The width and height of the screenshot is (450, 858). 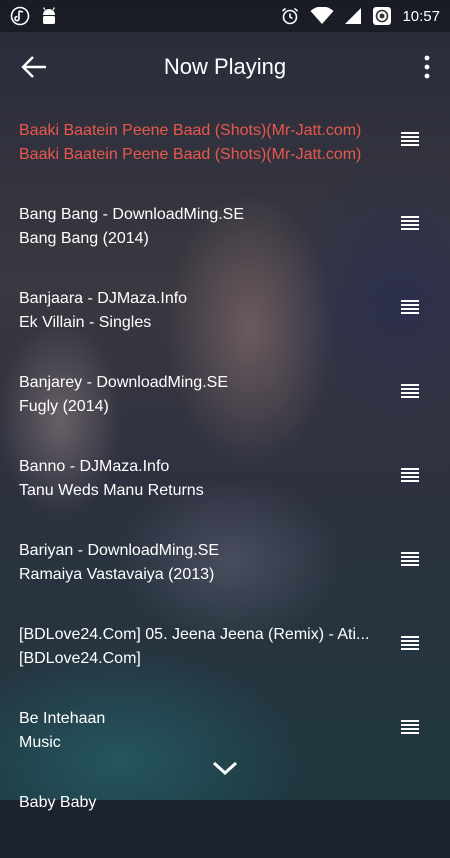 What do you see at coordinates (58, 802) in the screenshot?
I see `track-title: Baby Baby` at bounding box center [58, 802].